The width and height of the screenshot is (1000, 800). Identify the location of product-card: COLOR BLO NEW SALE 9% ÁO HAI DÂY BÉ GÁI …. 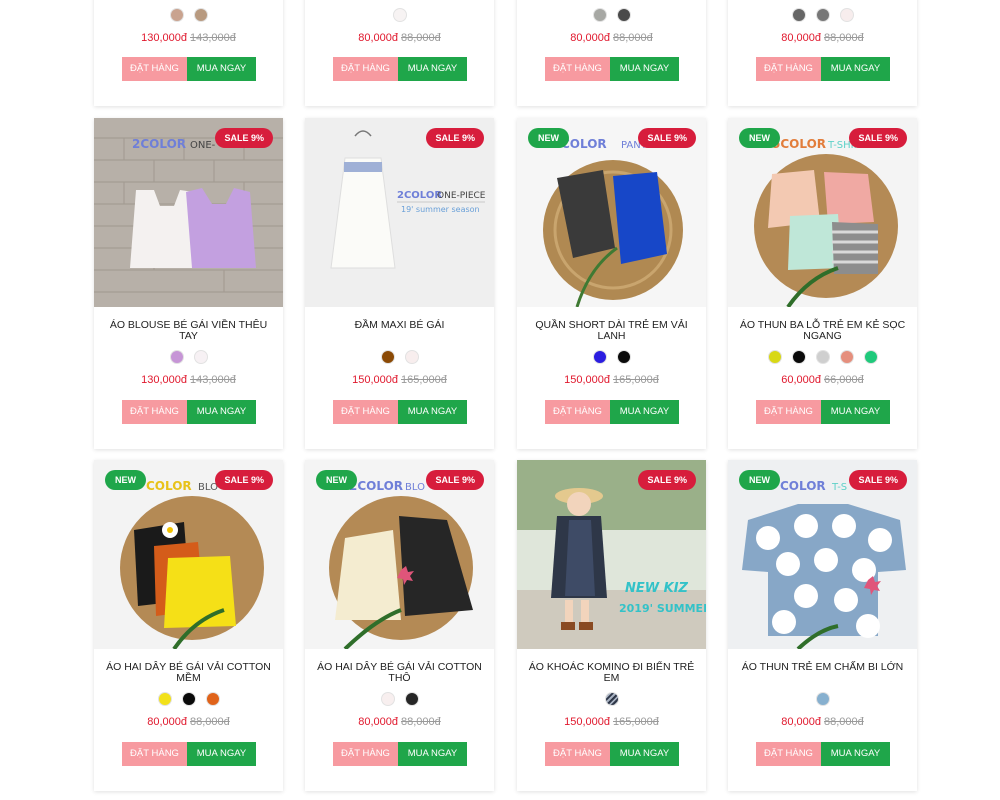
(188, 625).